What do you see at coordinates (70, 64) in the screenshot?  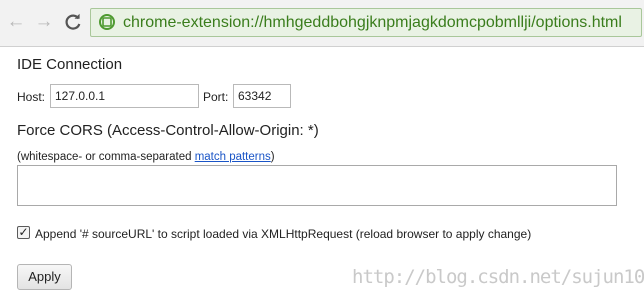 I see `ide-connection-heading: IDE Connection` at bounding box center [70, 64].